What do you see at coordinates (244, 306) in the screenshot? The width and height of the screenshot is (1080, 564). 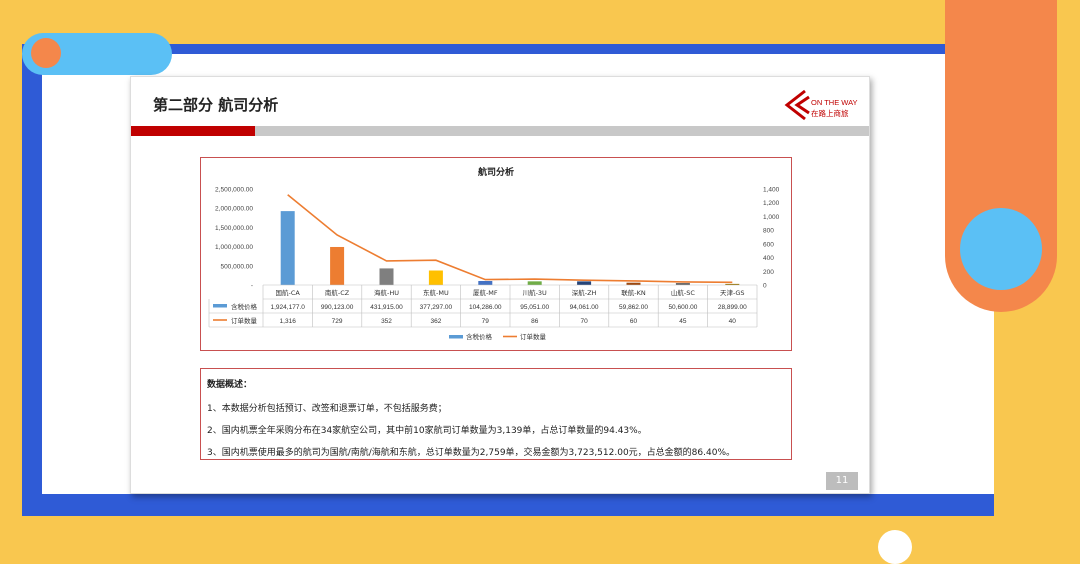 I see `table-row-label-price: 含税价格` at bounding box center [244, 306].